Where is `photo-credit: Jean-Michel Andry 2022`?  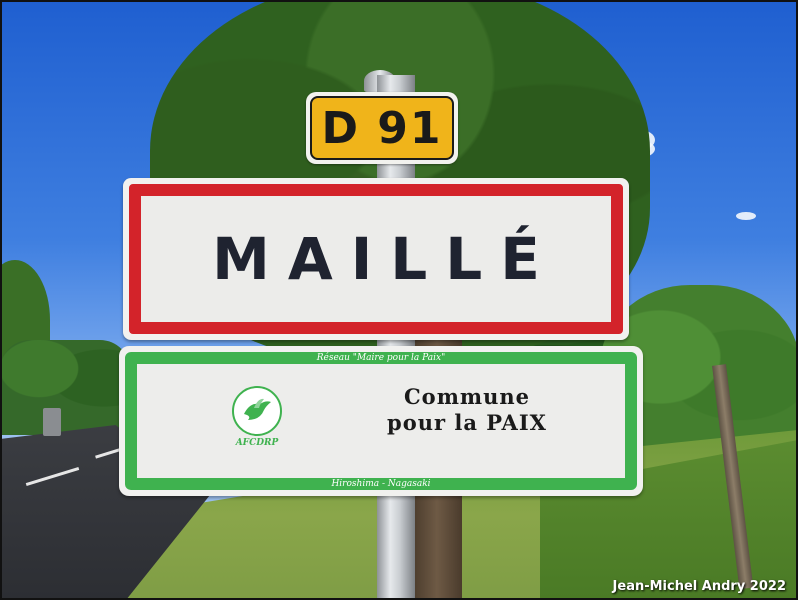 photo-credit: Jean-Michel Andry 2022 is located at coordinates (699, 586).